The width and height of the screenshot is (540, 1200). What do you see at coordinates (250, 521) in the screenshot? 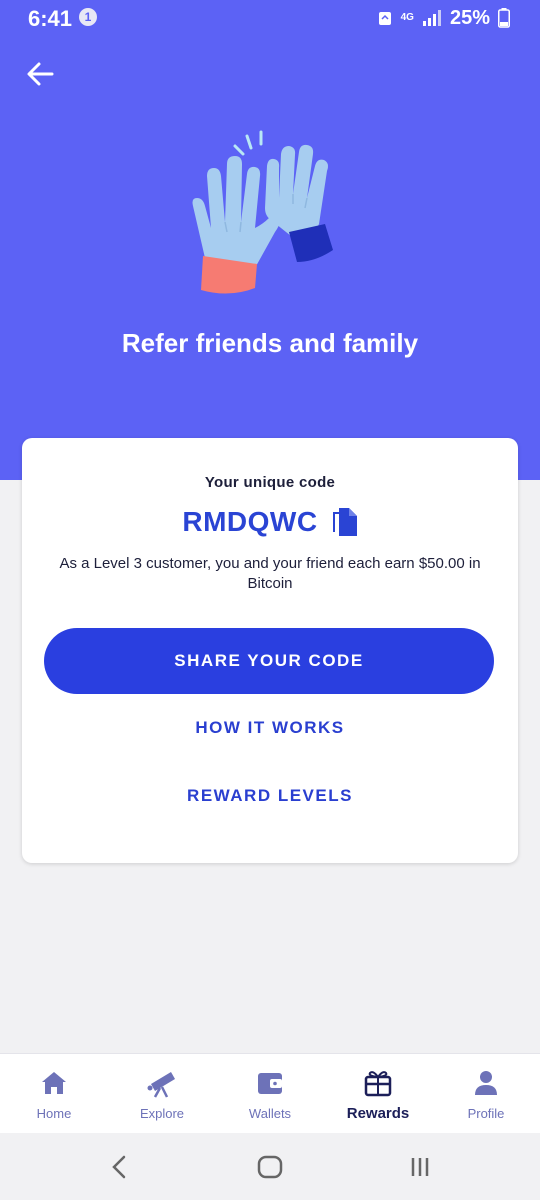
I see `referral-code: RMDQWC` at bounding box center [250, 521].